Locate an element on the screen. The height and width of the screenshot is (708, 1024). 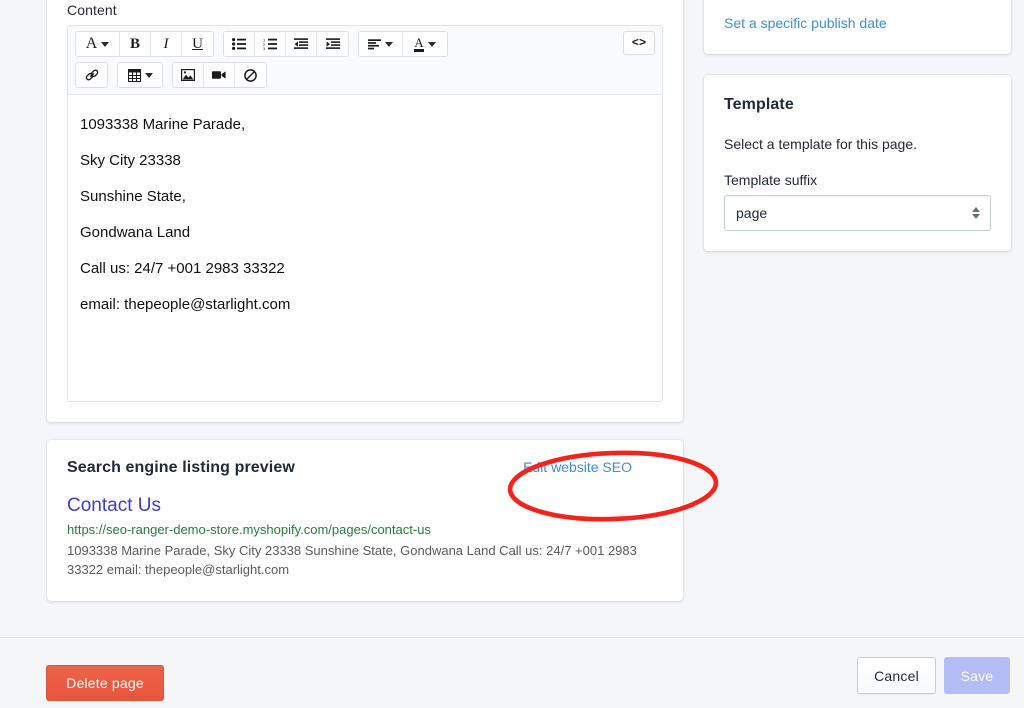
visibility-card: Set a specific publish date is located at coordinates (857, 27).